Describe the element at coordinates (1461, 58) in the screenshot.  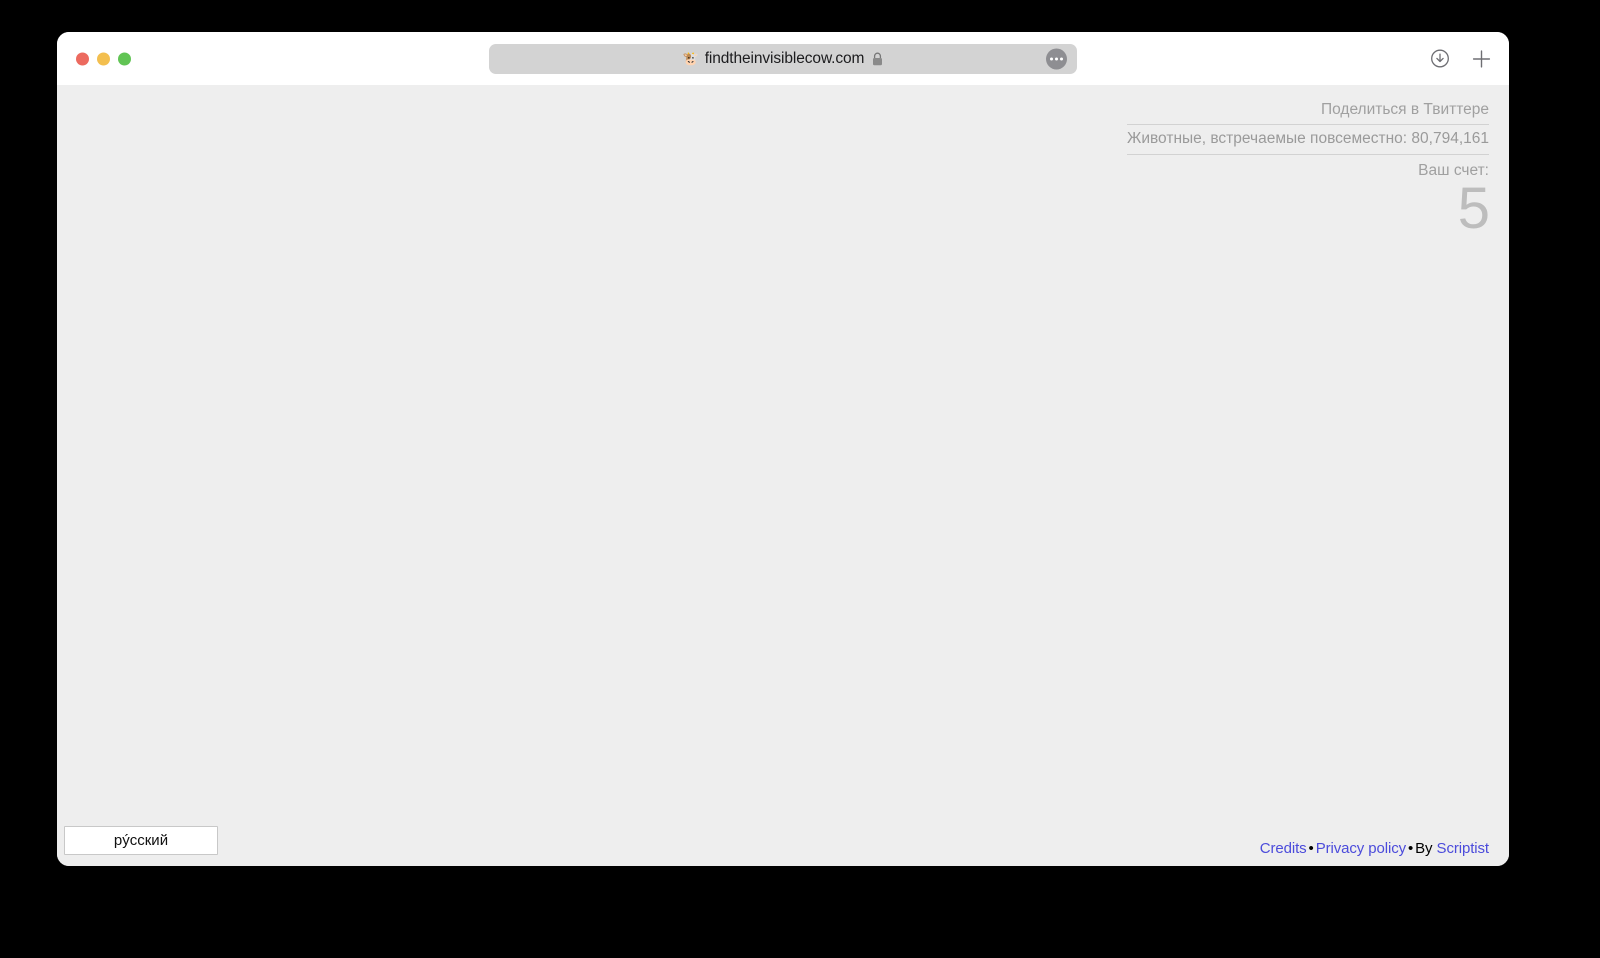
I see `toolbar-actions` at that location.